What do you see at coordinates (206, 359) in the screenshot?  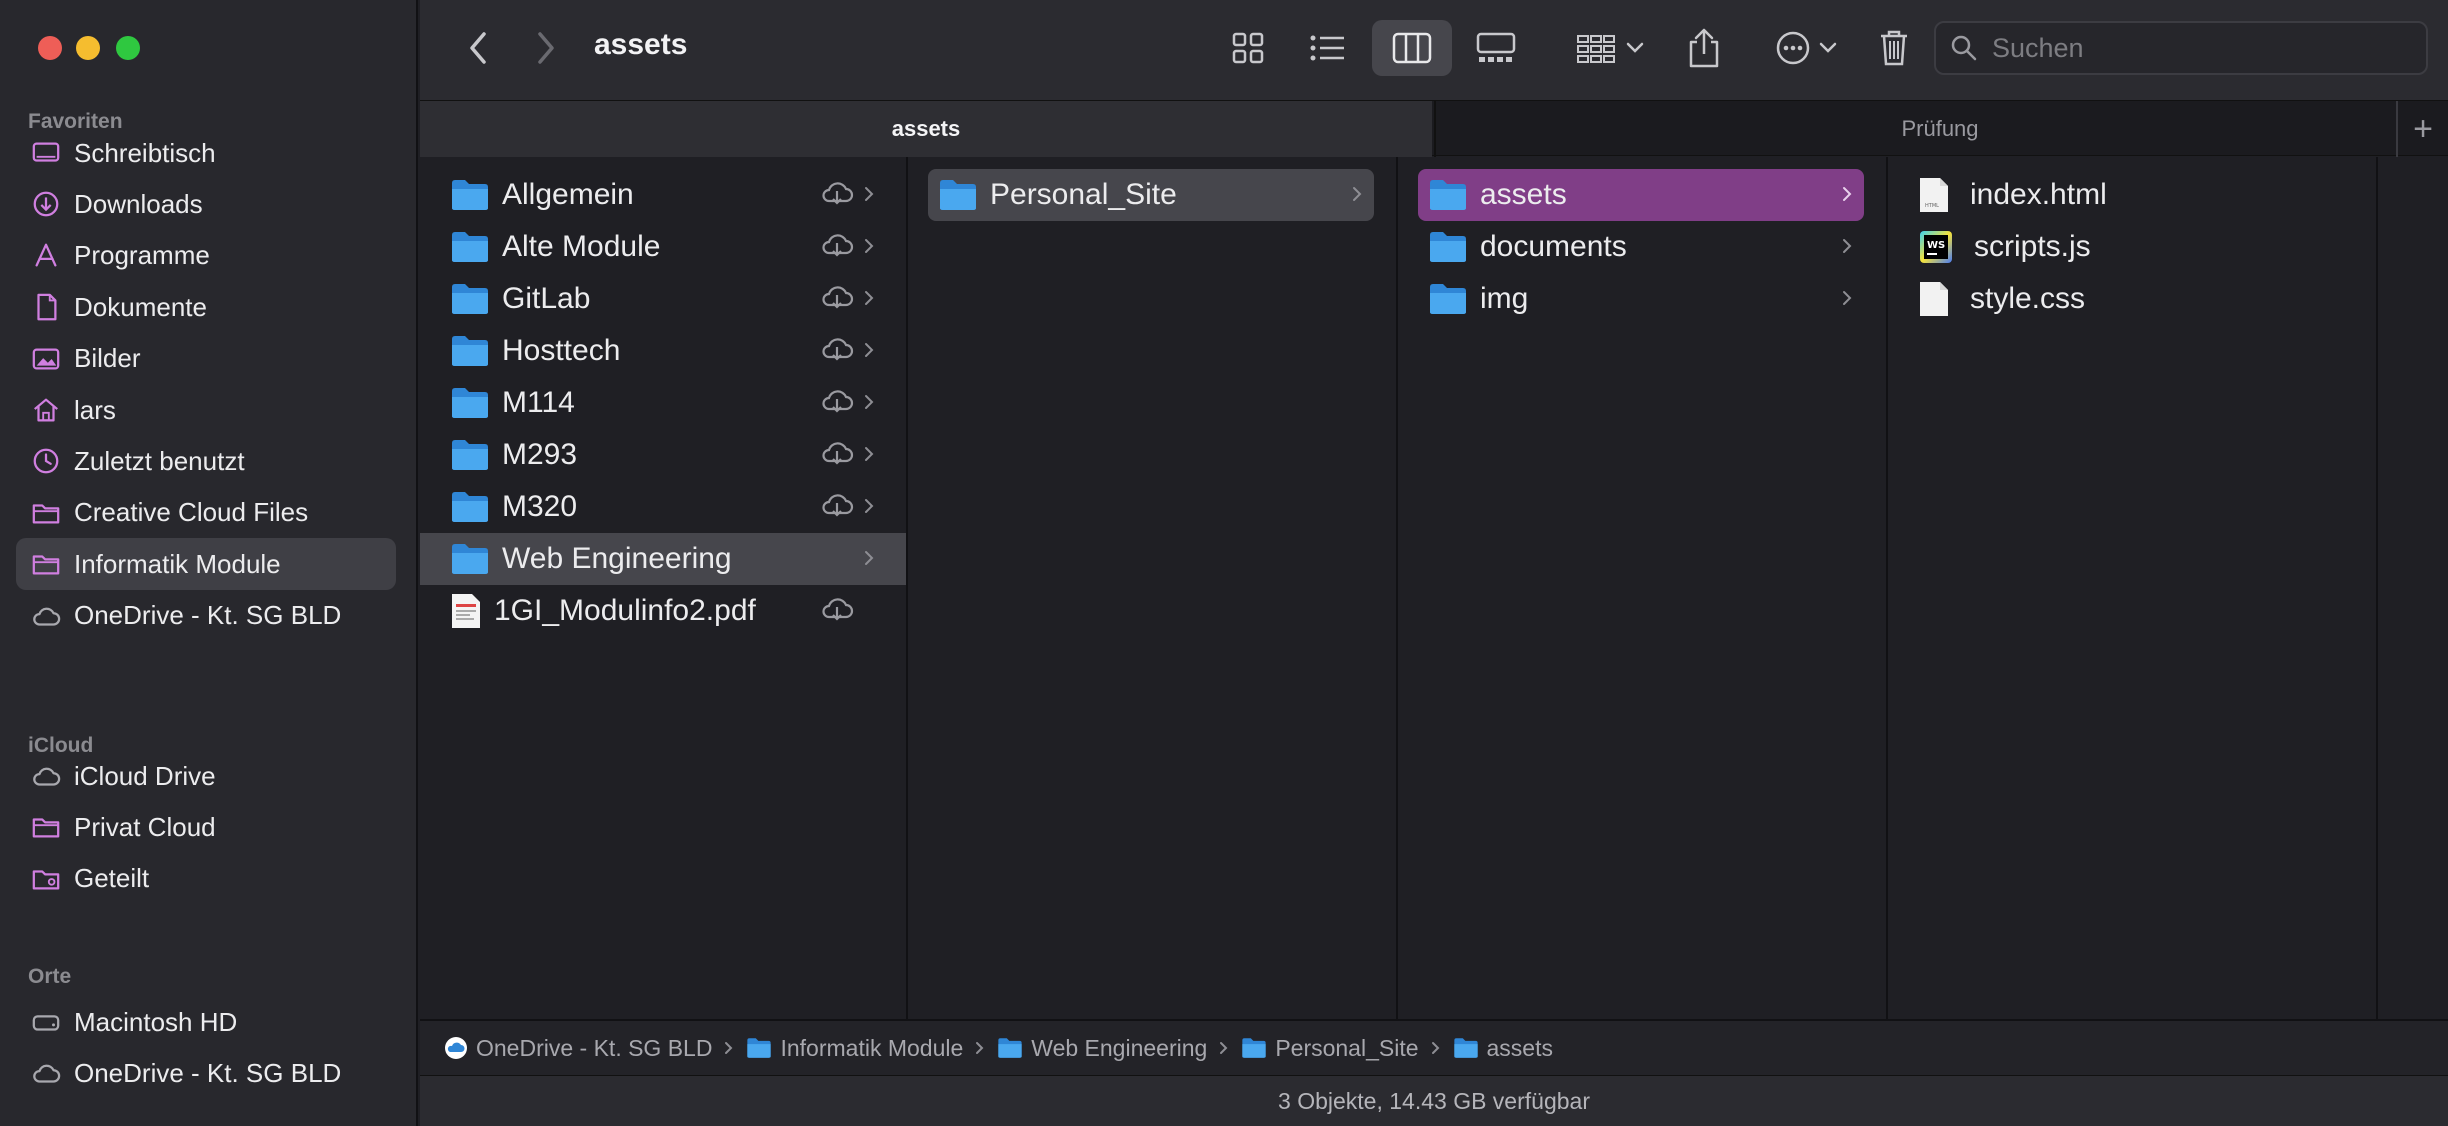 I see `sidebar-item-bilder: Bilder` at bounding box center [206, 359].